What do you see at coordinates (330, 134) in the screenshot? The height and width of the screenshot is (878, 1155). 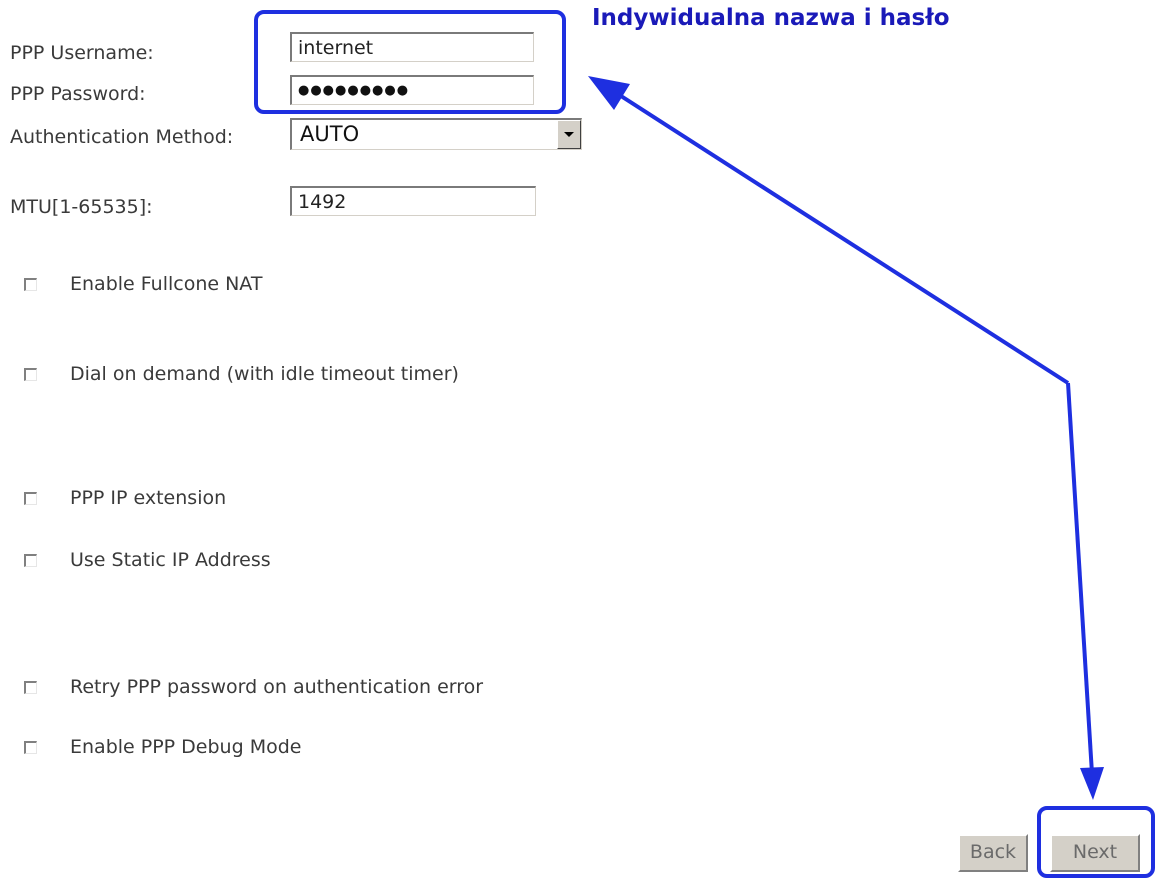 I see `auth-method-value: AUTO` at bounding box center [330, 134].